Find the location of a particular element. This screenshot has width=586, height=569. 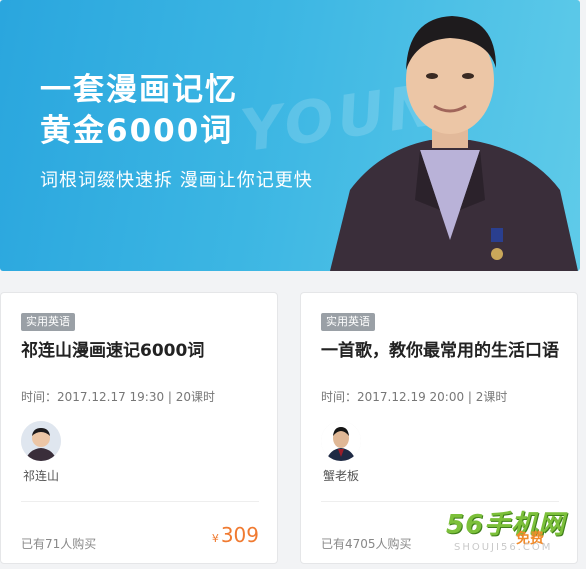

course-time: 时间：2017.12.17 19:30 | 20课时 is located at coordinates (118, 397).